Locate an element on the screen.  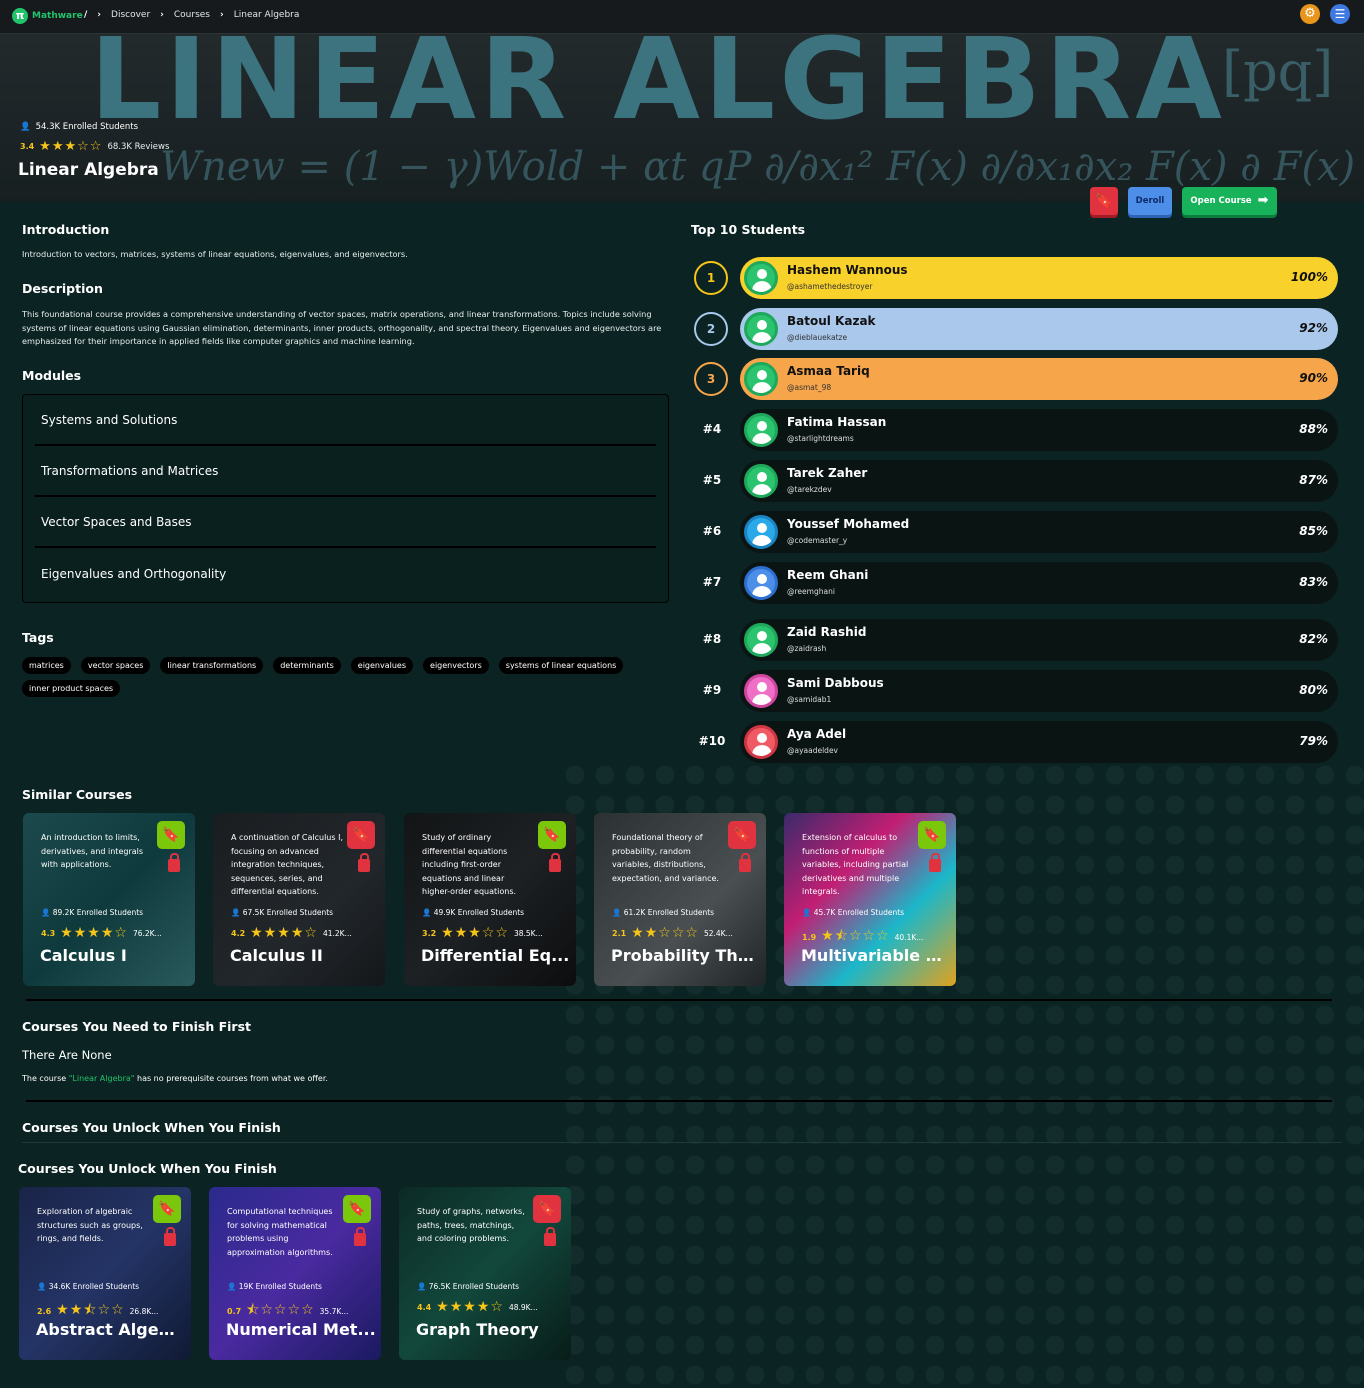
breadcrumb-discover: Discover is located at coordinates (130, 15).